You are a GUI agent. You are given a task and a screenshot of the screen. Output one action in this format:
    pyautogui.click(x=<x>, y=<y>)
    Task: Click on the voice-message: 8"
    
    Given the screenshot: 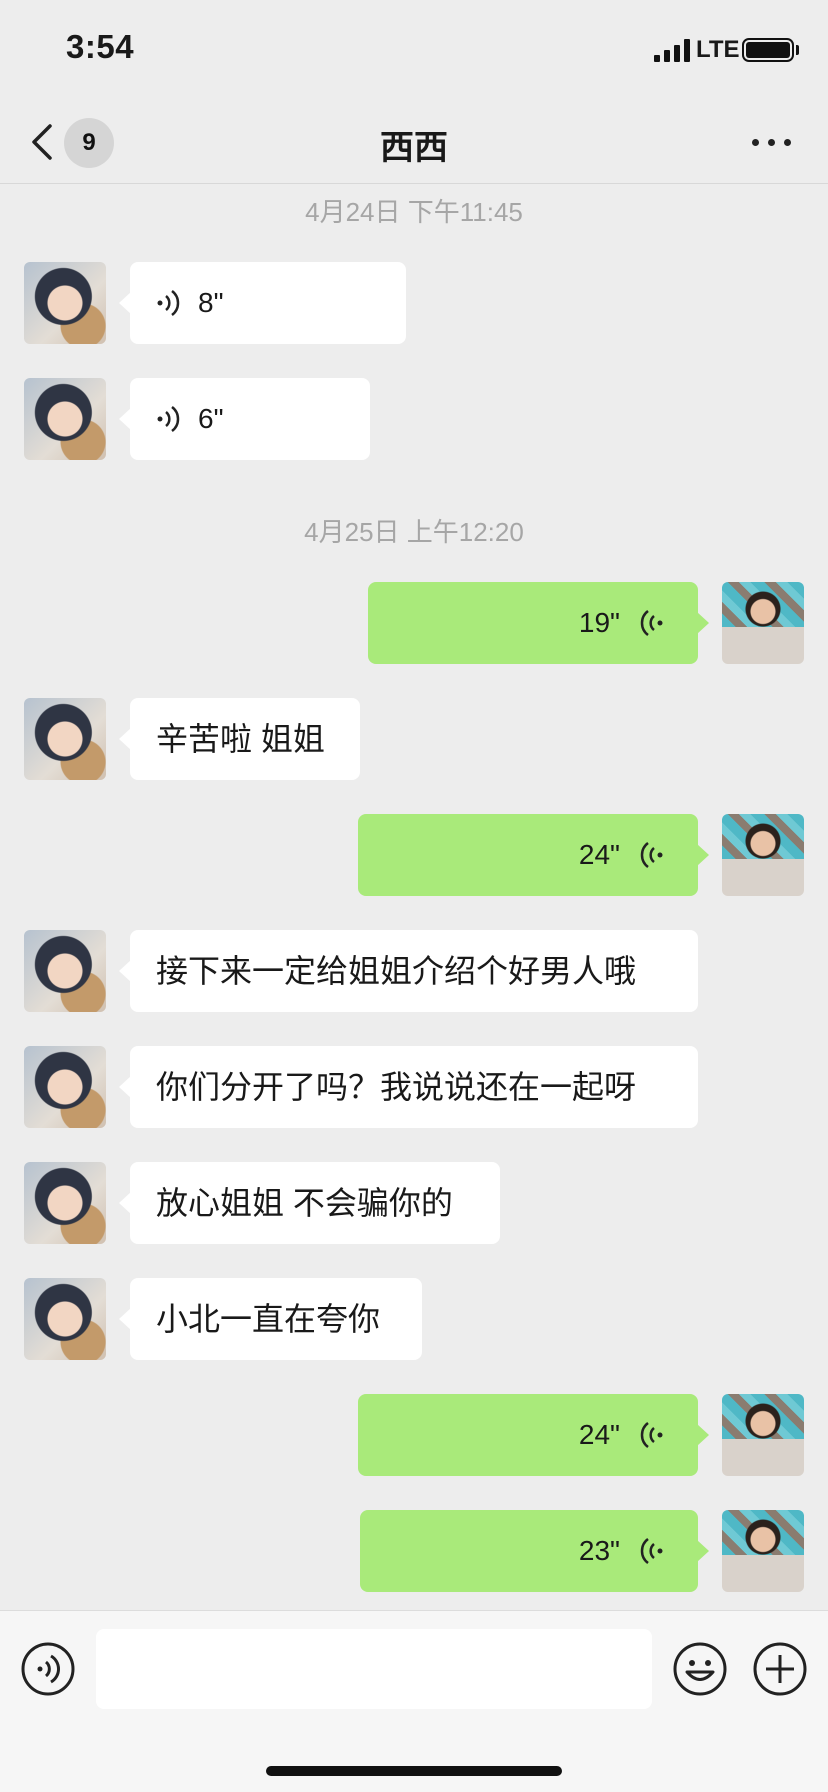 What is the action you would take?
    pyautogui.click(x=262, y=303)
    